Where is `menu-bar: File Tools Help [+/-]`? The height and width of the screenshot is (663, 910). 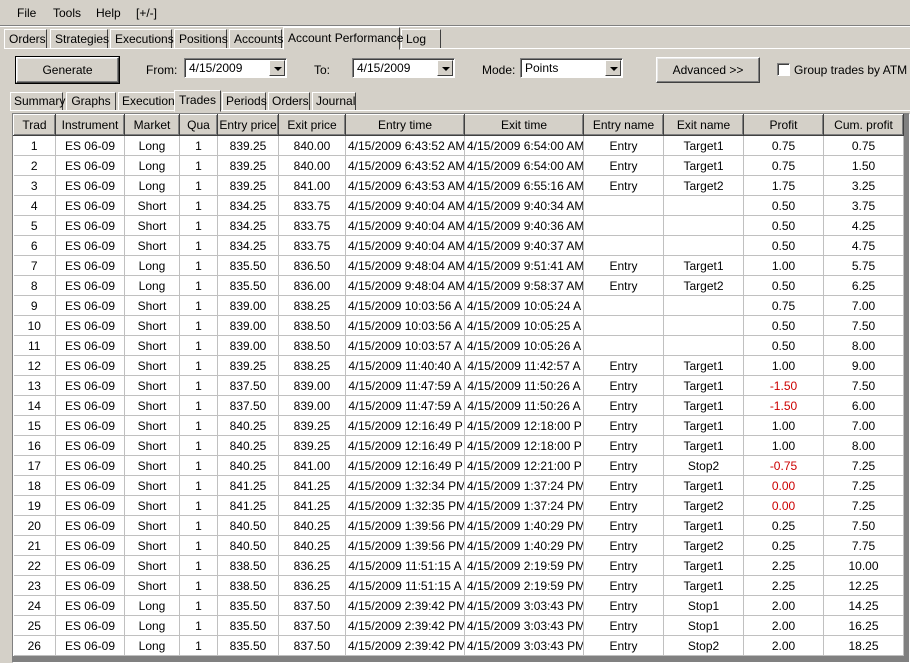
menu-bar: File Tools Help [+/-] is located at coordinates (455, 13).